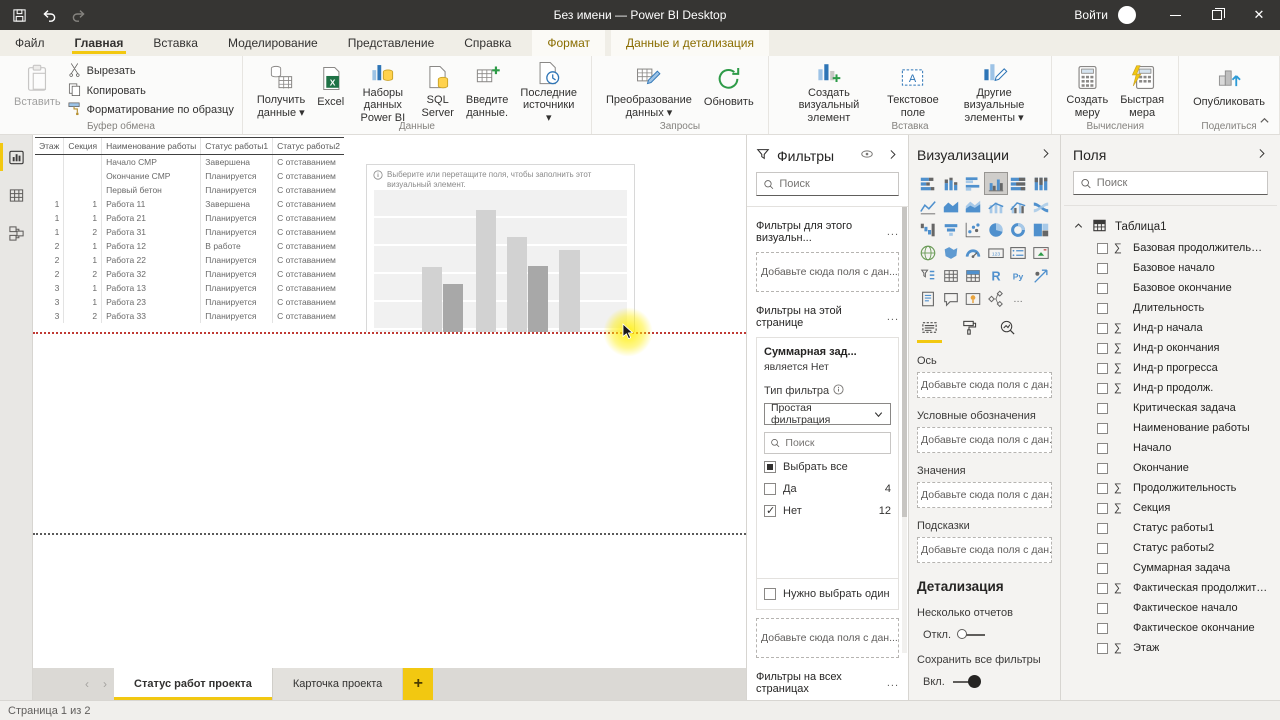  What do you see at coordinates (1078, 227) in the screenshot?
I see `chevron-up-icon` at bounding box center [1078, 227].